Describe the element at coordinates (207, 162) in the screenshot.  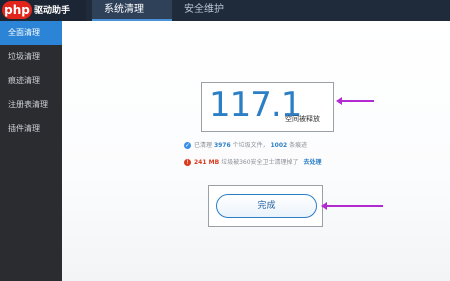
I see `remaining-size: 241 MB` at that location.